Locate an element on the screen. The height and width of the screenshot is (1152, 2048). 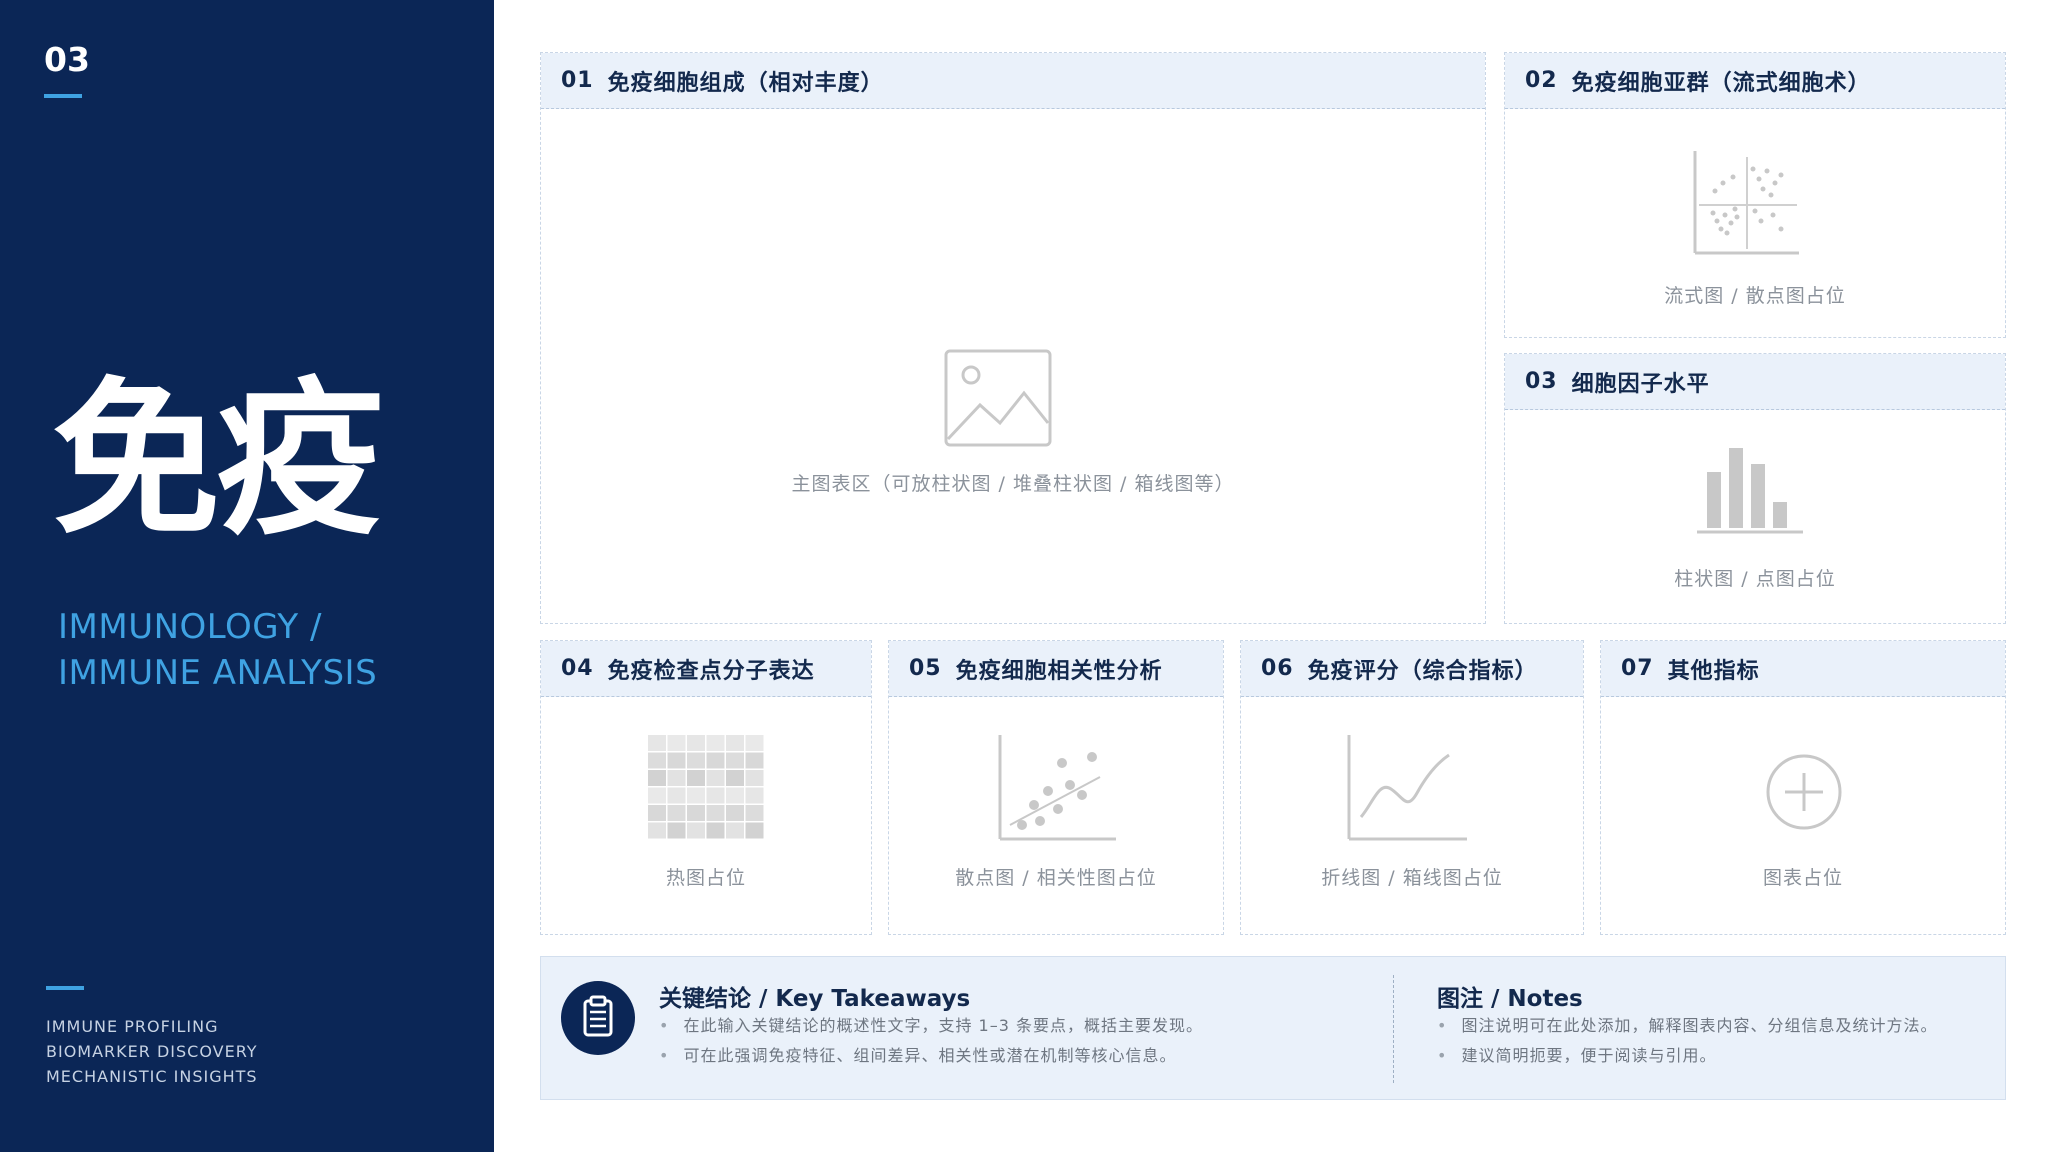
list-item: 在此输入关键结论的概述性文字，支持 1–3 条要点，概括主要发现。 is located at coordinates (931, 1026).